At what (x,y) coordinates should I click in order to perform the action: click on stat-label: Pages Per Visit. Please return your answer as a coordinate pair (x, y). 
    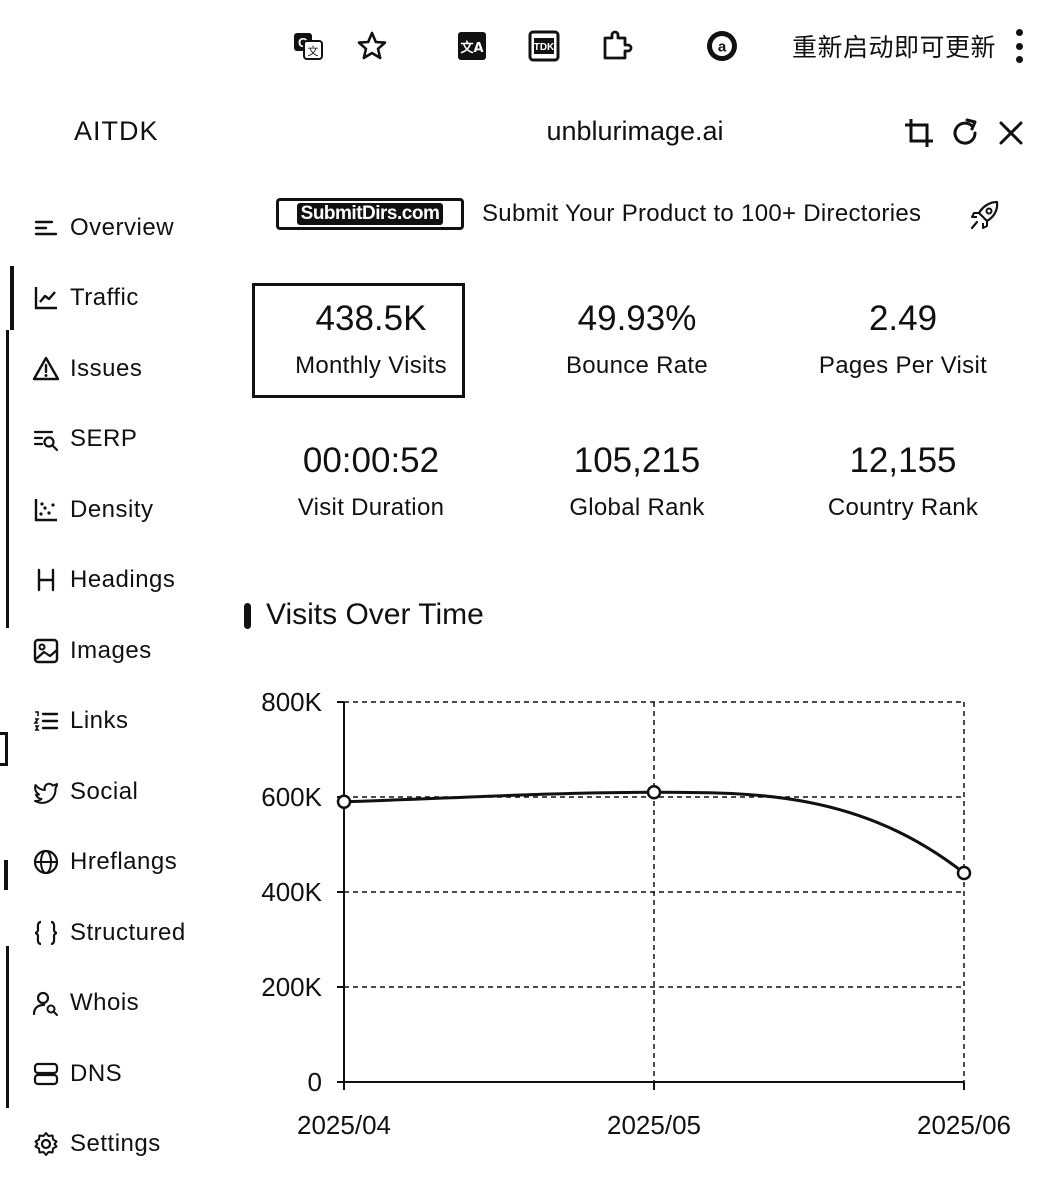
    Looking at the image, I should click on (903, 365).